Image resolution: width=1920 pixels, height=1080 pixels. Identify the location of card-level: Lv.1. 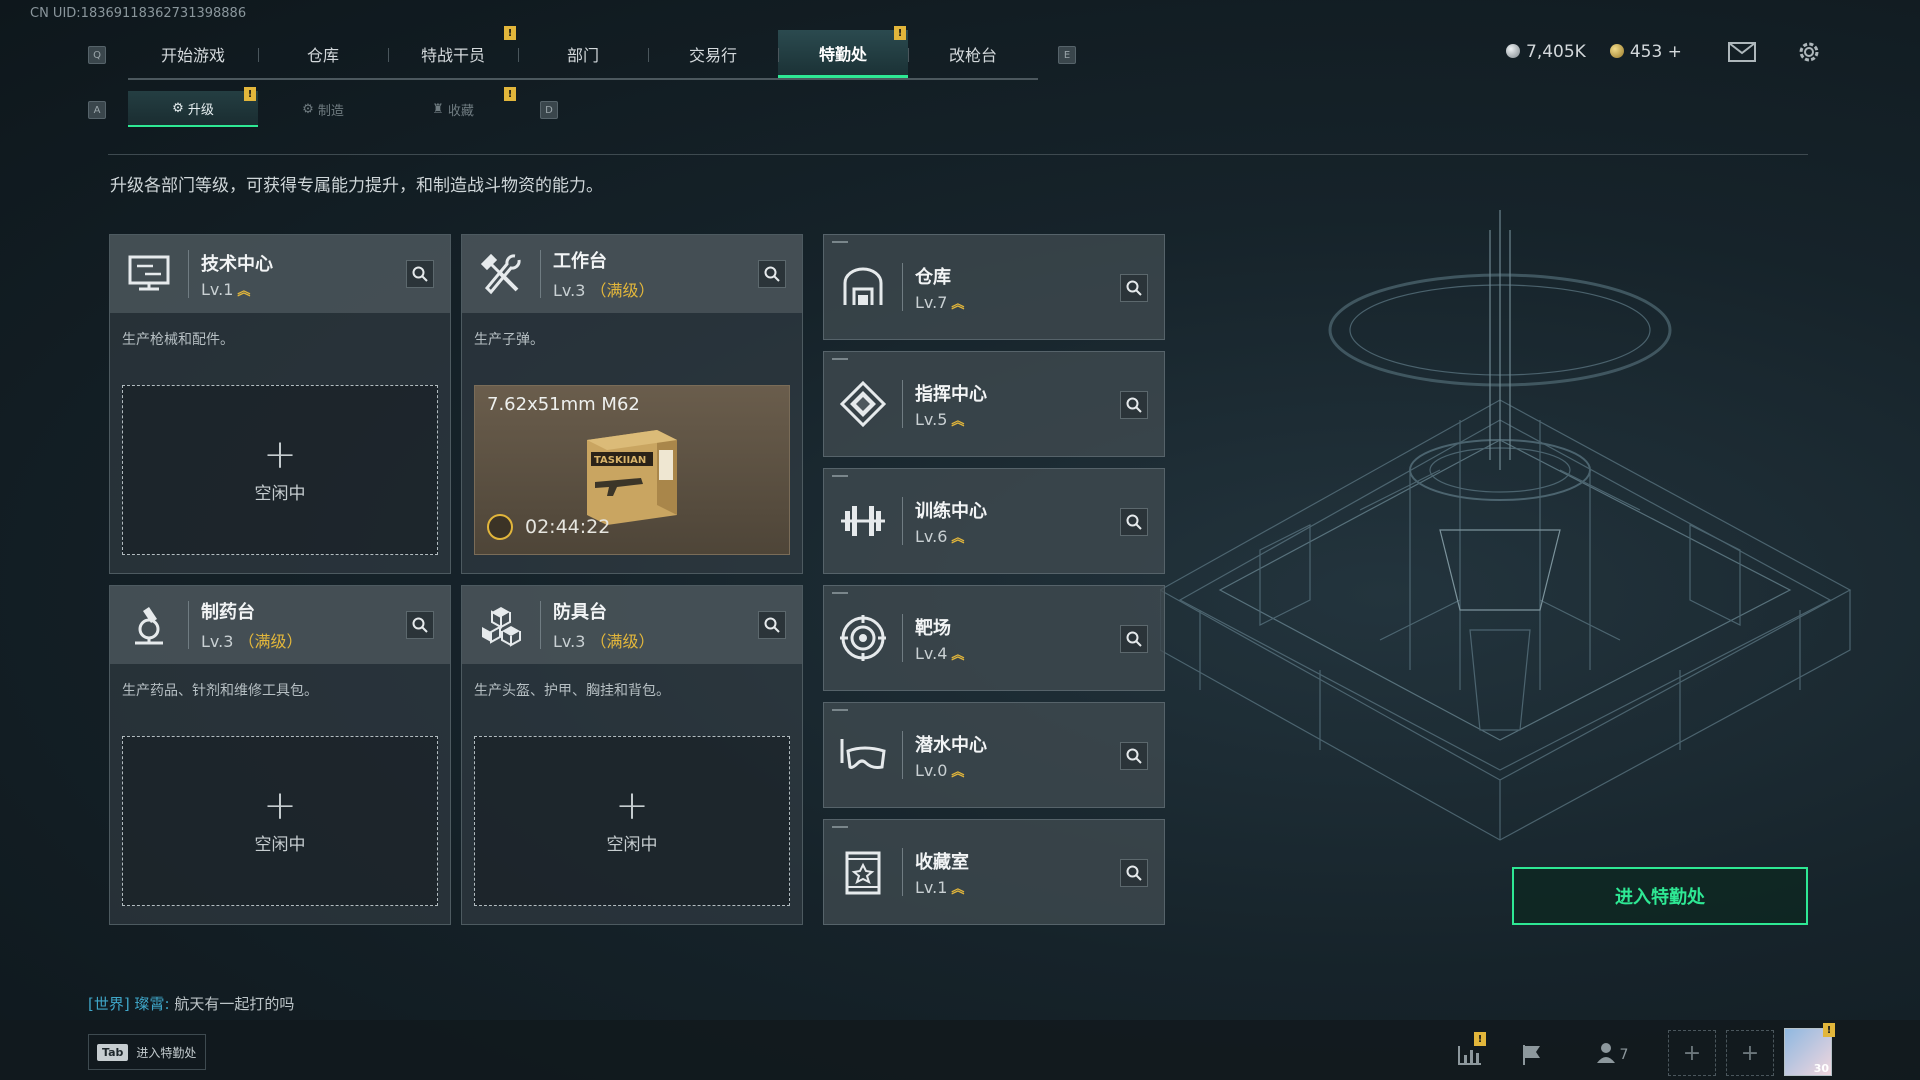
(217, 289).